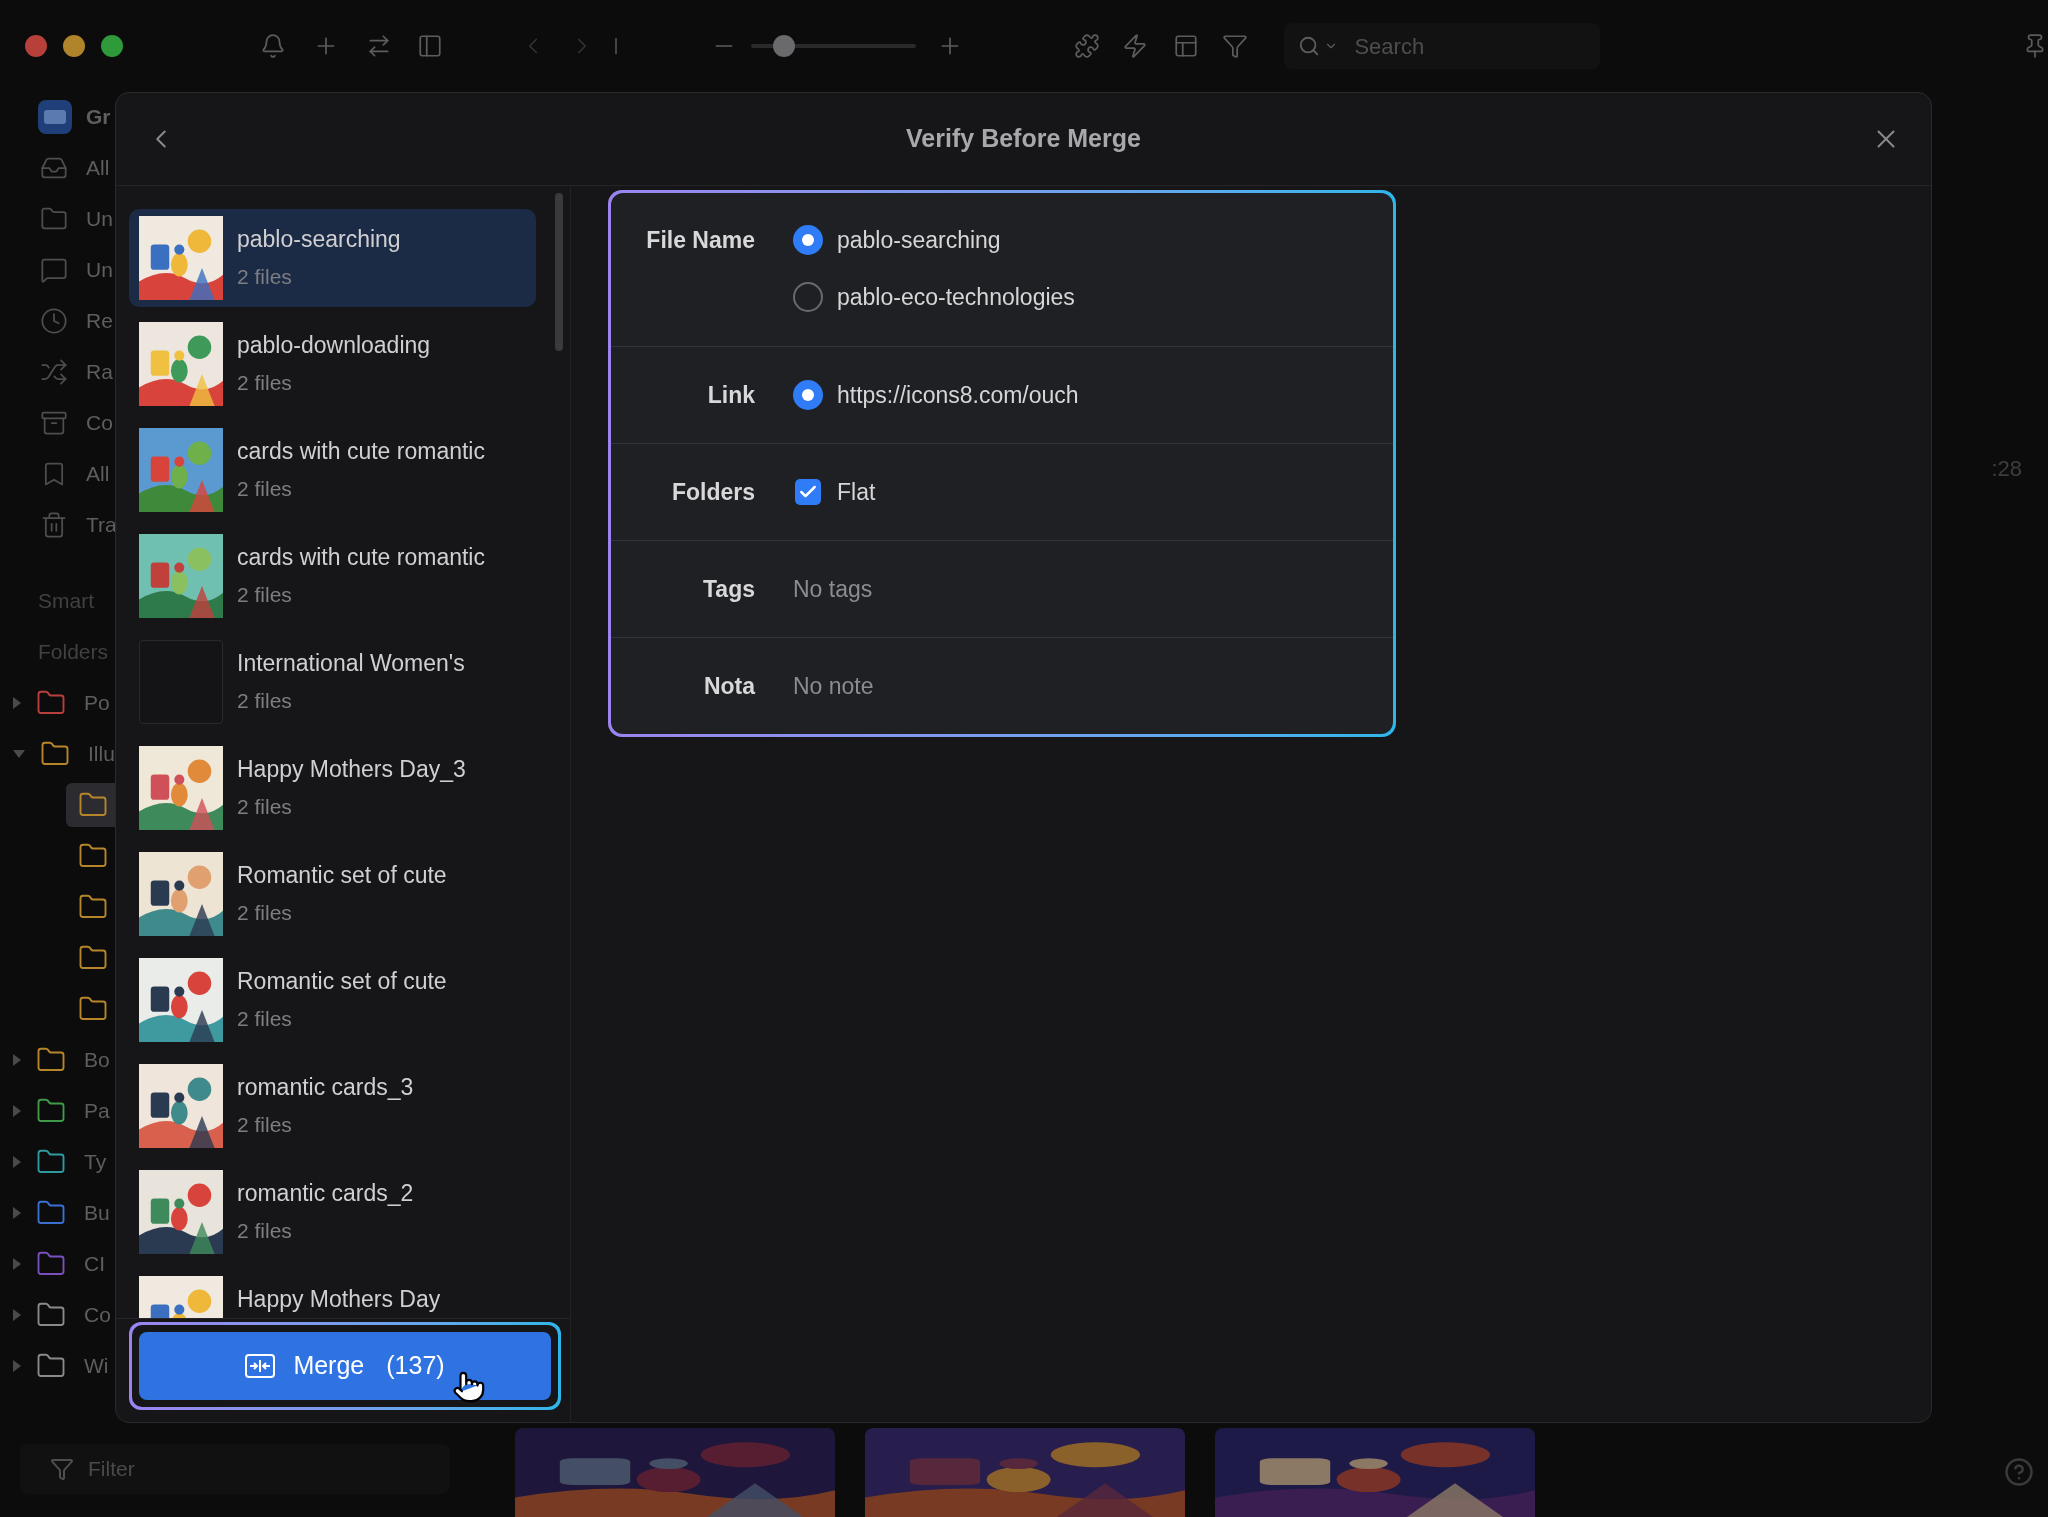 The width and height of the screenshot is (2048, 1517). Describe the element at coordinates (729, 686) in the screenshot. I see `field-label: Nota` at that location.